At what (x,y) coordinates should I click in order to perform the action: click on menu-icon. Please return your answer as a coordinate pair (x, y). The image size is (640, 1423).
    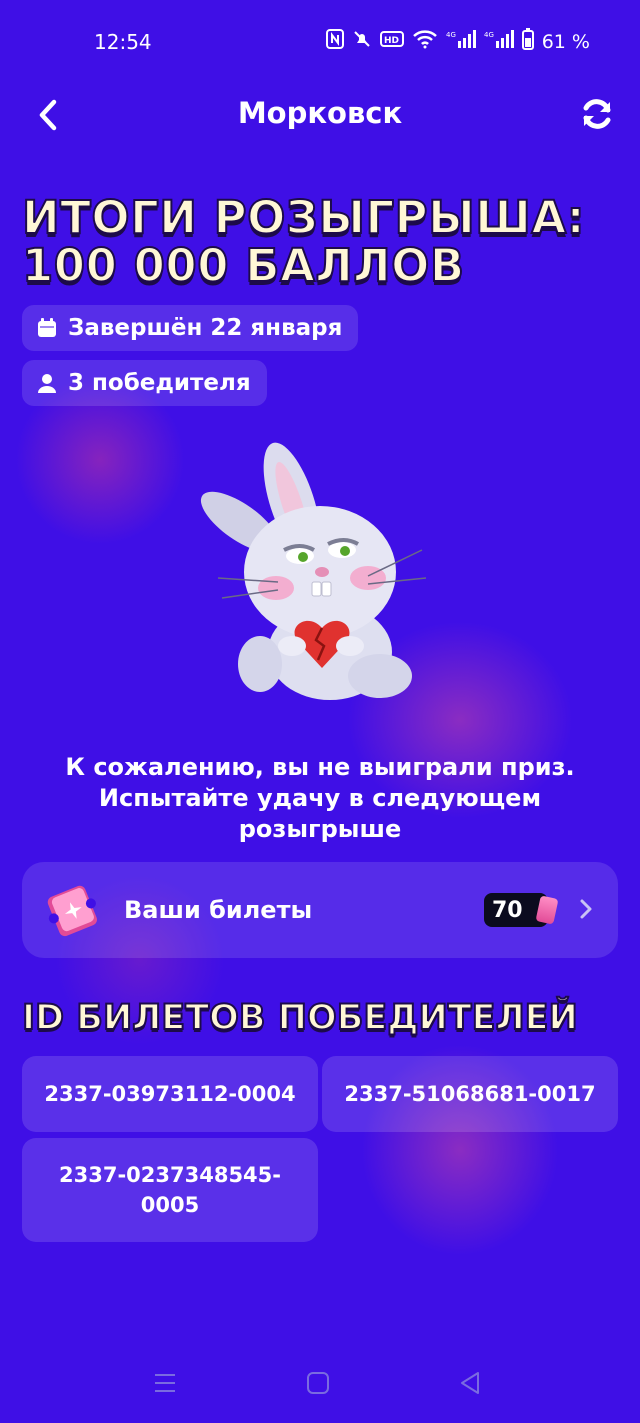
    Looking at the image, I should click on (165, 1383).